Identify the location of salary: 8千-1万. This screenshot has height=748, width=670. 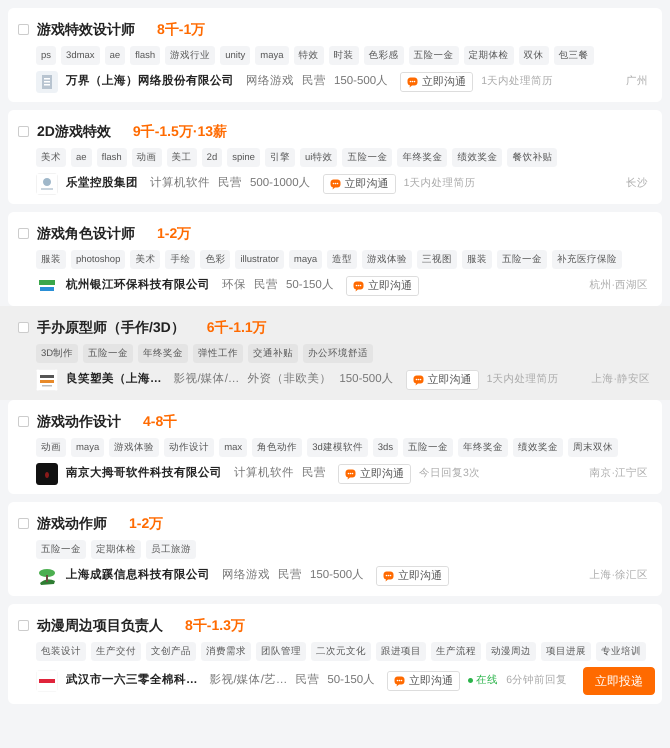
(181, 29).